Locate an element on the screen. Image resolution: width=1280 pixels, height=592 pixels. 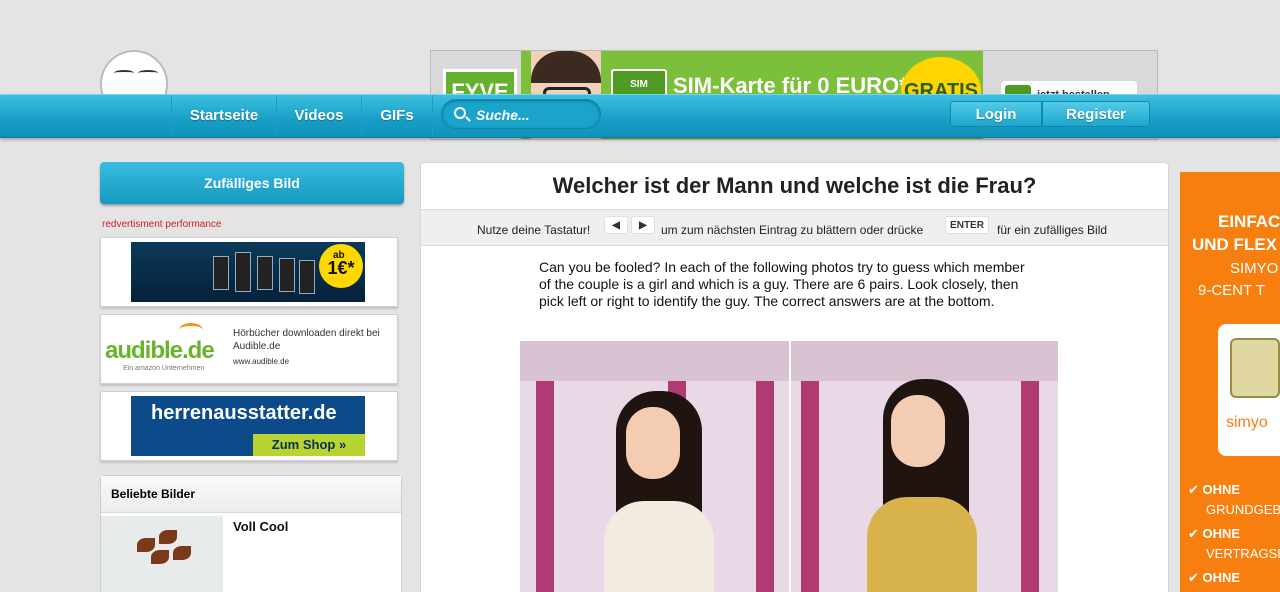
sidebar-ad-herrenausstatter: herrenausstatter.de Zum Shop » is located at coordinates (249, 426).